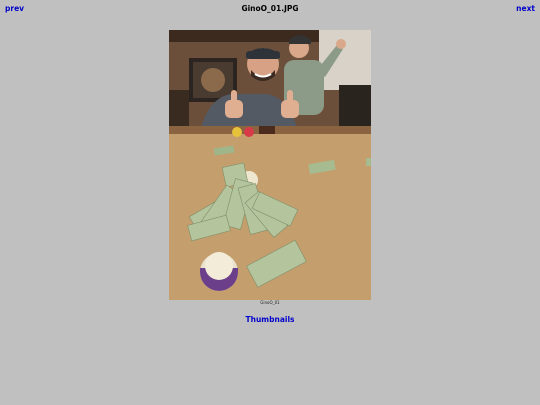 The image size is (540, 405). What do you see at coordinates (270, 8) in the screenshot?
I see `image-title: GinoO_01.JPG` at bounding box center [270, 8].